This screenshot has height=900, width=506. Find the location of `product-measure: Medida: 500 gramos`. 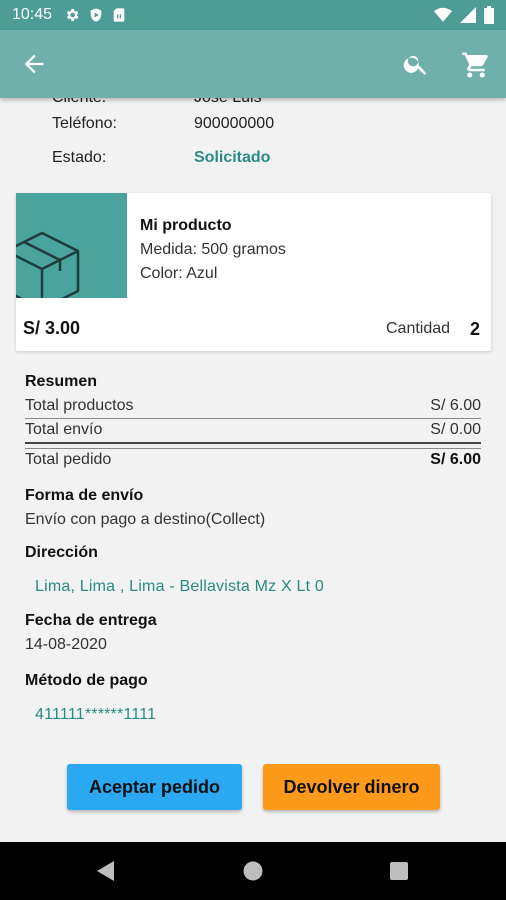

product-measure: Medida: 500 gramos is located at coordinates (213, 249).